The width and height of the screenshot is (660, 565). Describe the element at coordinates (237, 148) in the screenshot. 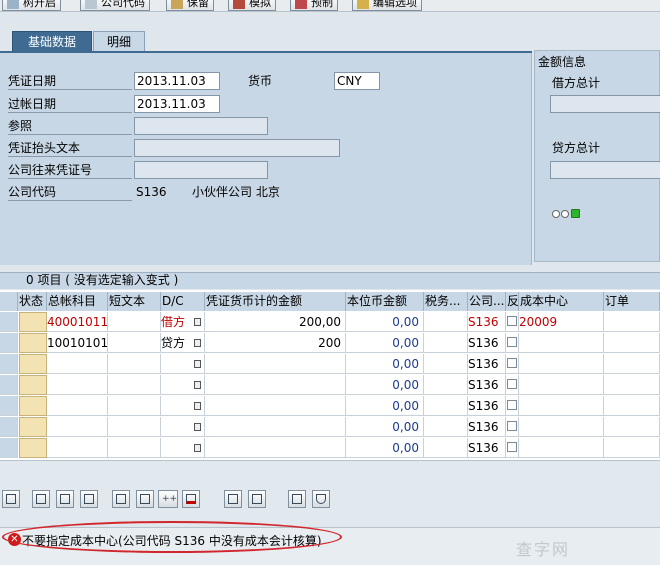

I see `header-text-field` at that location.